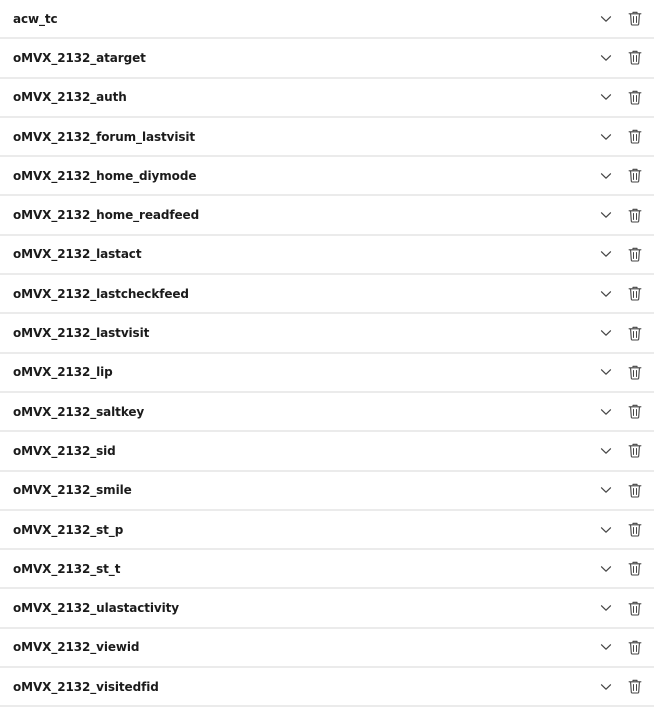 The image size is (654, 709). What do you see at coordinates (67, 568) in the screenshot?
I see `cookie-name: oMVX_2132_st_t` at bounding box center [67, 568].